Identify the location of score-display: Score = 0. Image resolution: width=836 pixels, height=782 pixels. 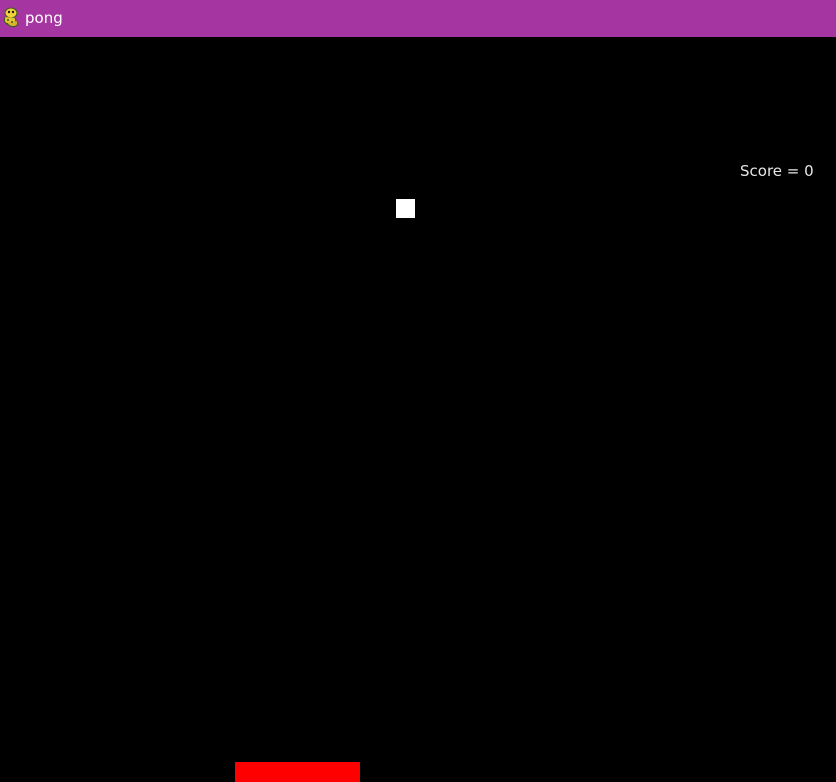
(777, 171).